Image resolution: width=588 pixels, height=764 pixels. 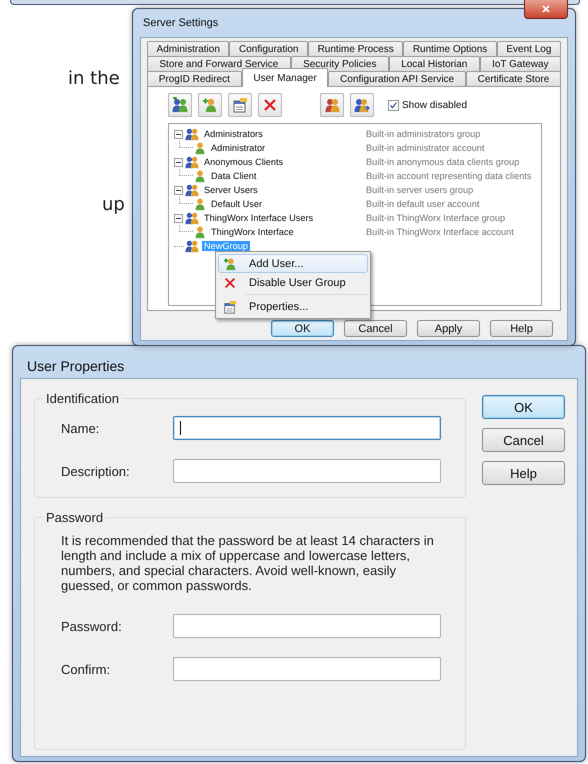 What do you see at coordinates (74, 517) in the screenshot?
I see `group-title: Password` at bounding box center [74, 517].